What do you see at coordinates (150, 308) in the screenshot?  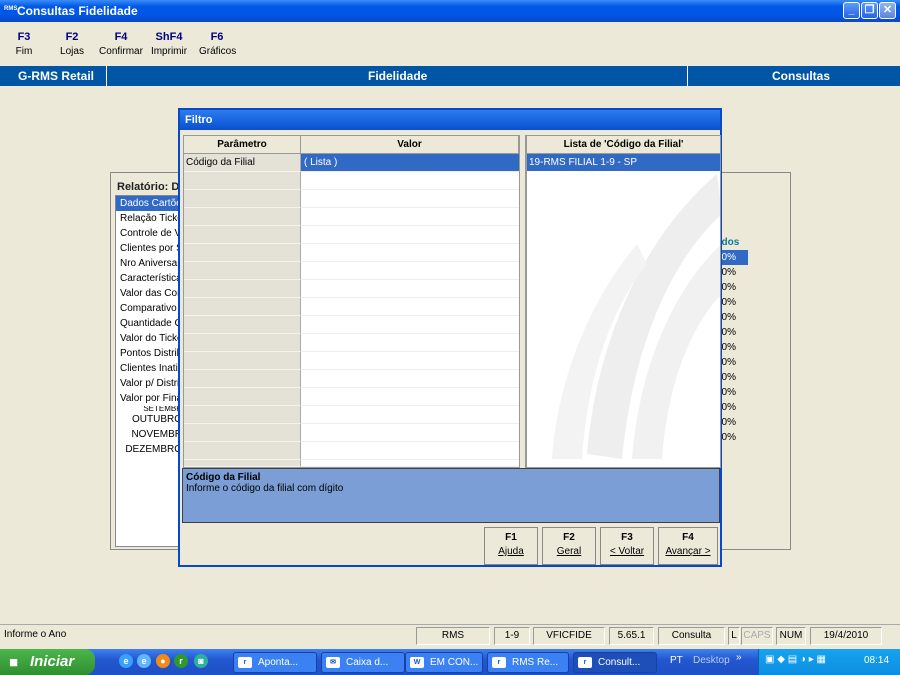 I see `list-item: Comparativo T` at bounding box center [150, 308].